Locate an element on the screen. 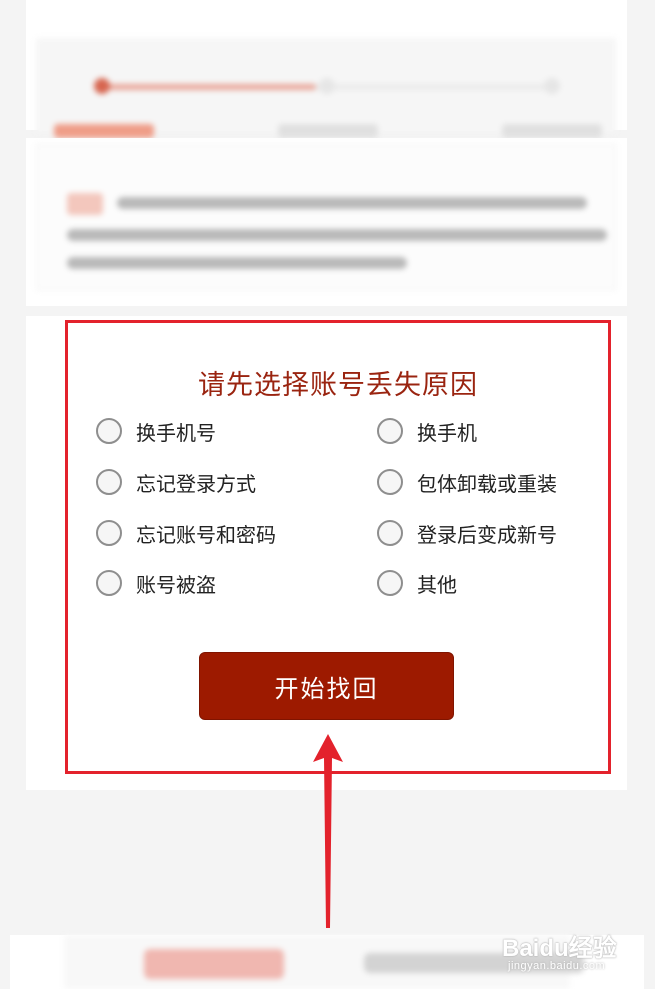 This screenshot has width=655, height=989. annotation-arrow-up-icon is located at coordinates (328, 831).